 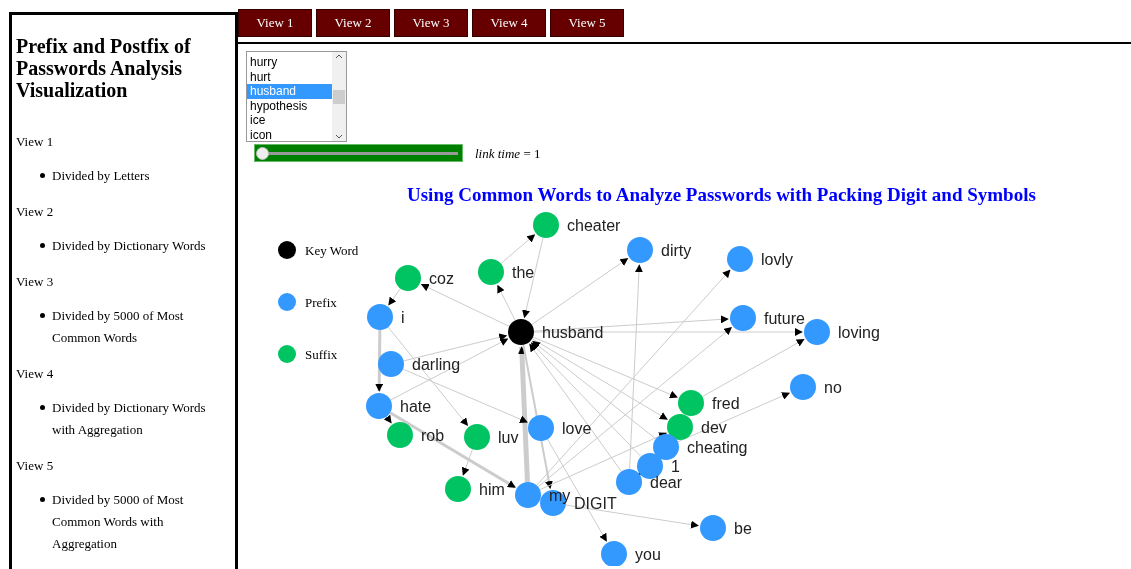 I want to click on node-label: love, so click(x=577, y=428).